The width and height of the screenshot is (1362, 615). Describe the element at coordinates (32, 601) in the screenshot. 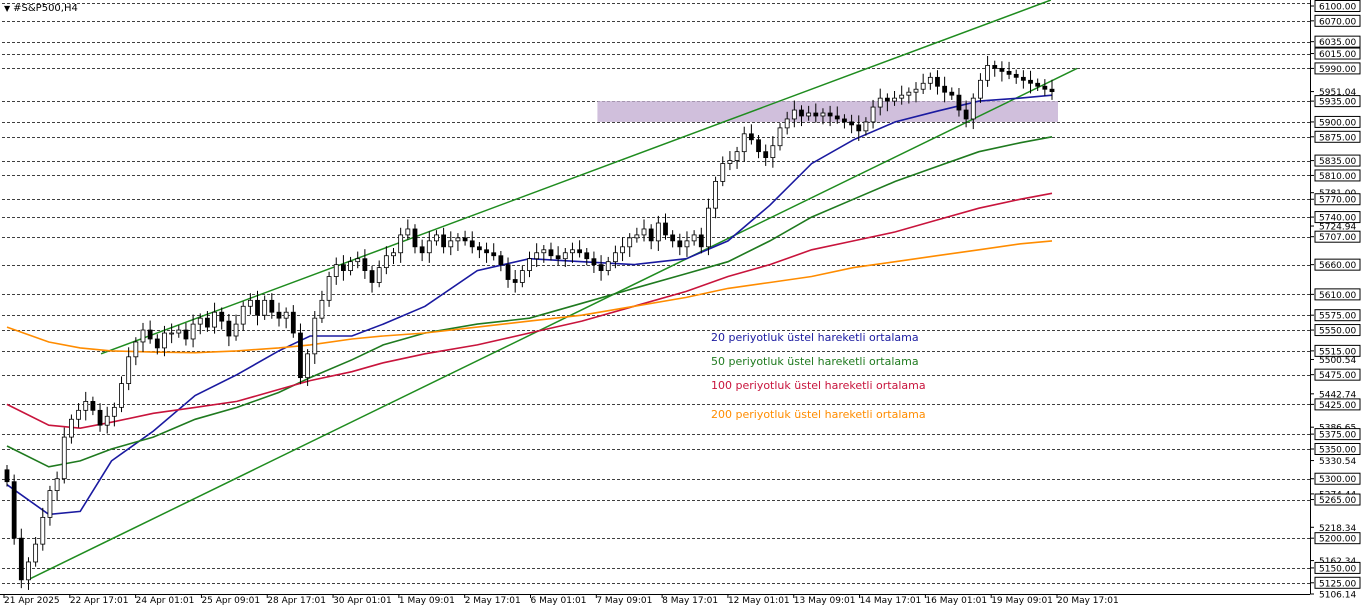

I see `x-tick-label: 21 Apr 2025` at that location.